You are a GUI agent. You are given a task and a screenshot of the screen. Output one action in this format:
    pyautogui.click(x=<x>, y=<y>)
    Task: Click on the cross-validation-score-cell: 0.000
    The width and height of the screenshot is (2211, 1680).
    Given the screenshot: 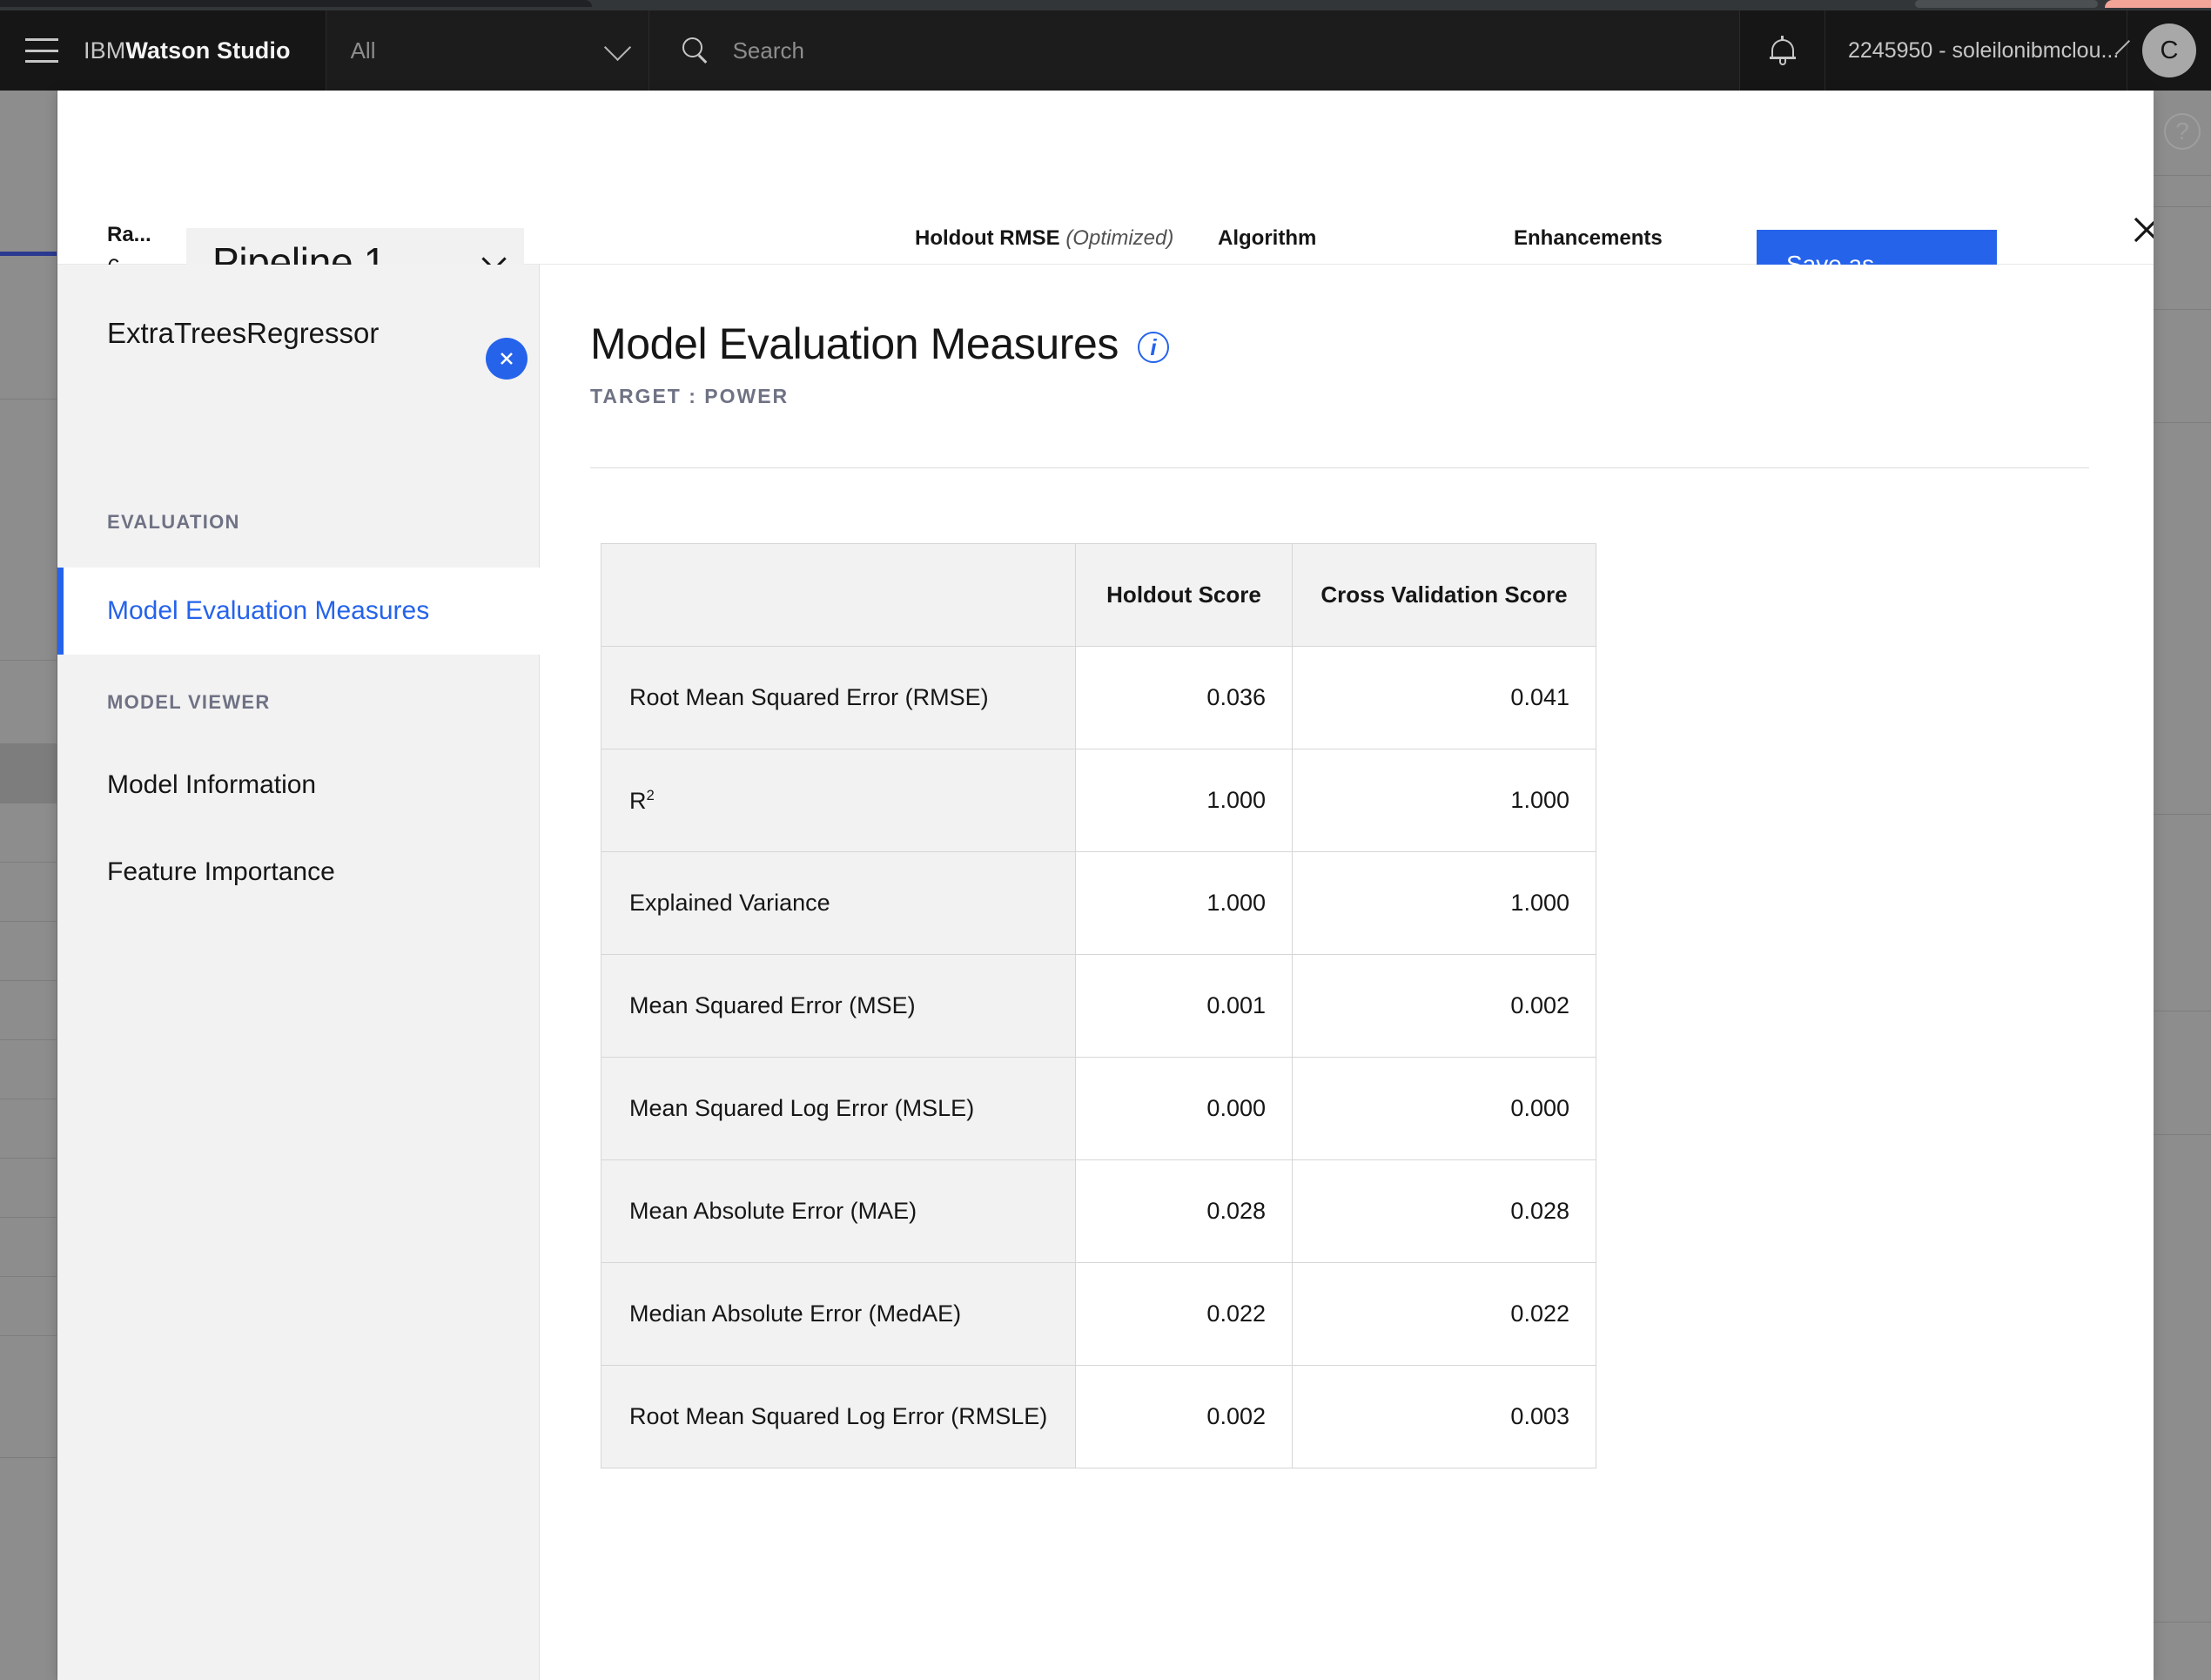 What is the action you would take?
    pyautogui.click(x=1444, y=1108)
    